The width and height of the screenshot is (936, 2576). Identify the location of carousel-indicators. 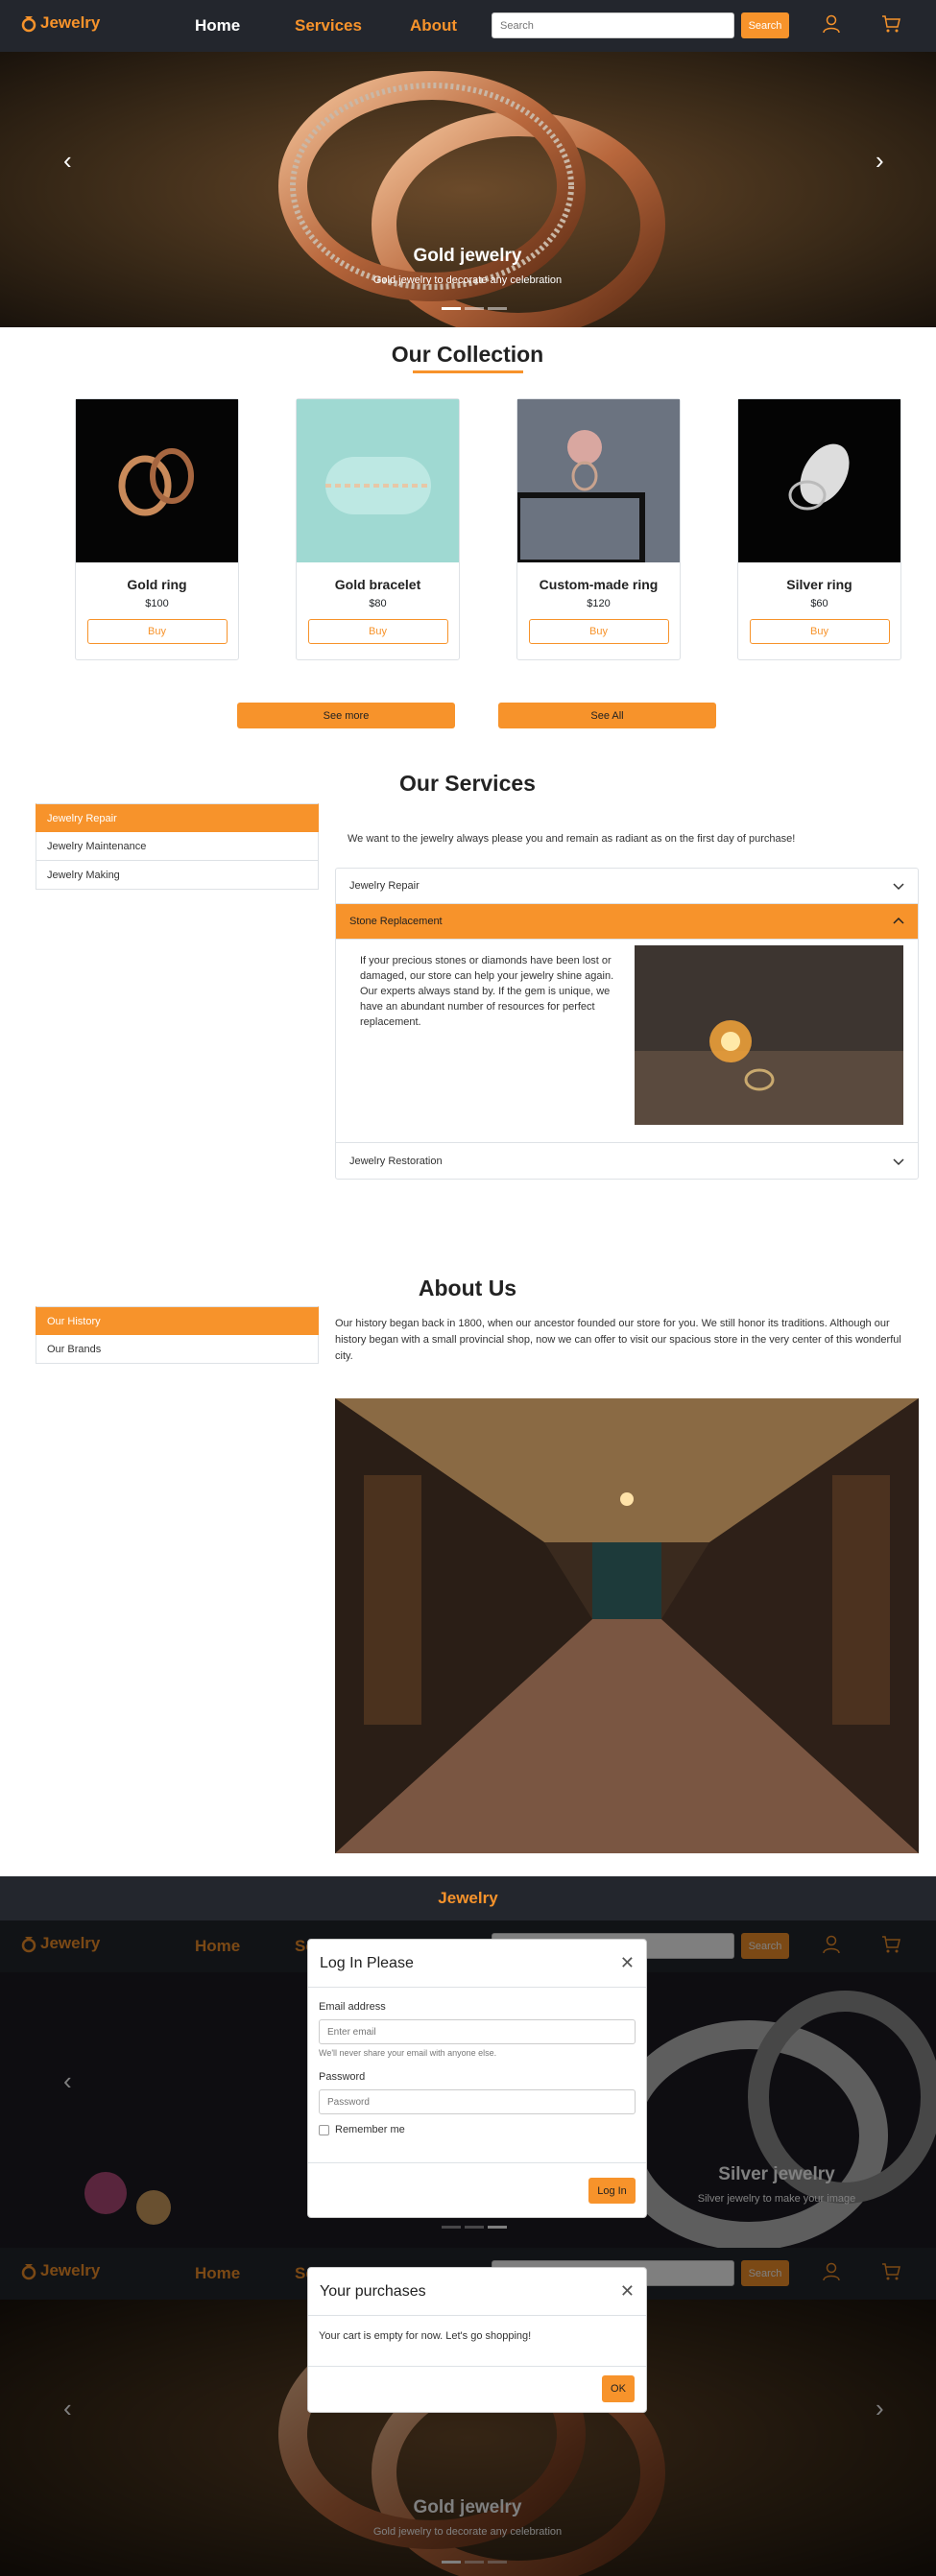
(474, 308).